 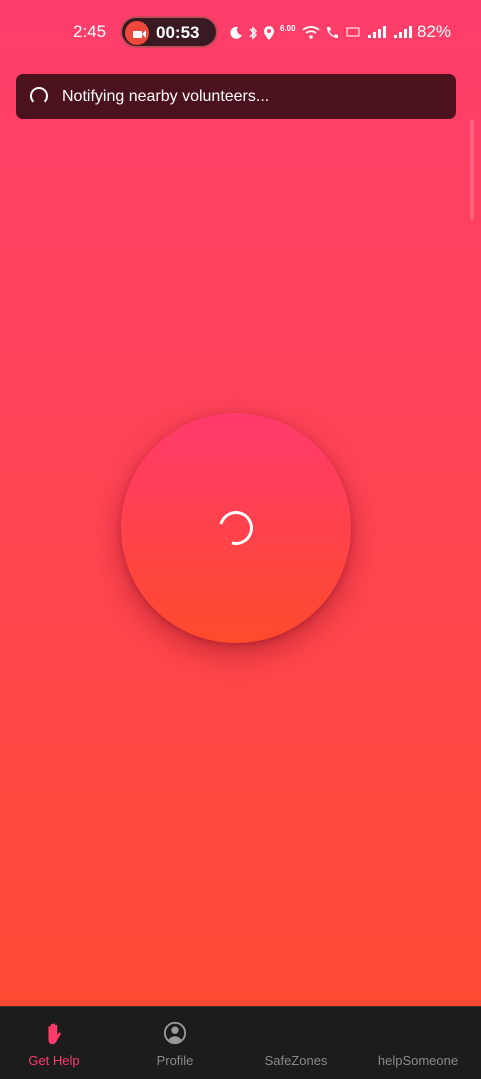 What do you see at coordinates (178, 32) in the screenshot?
I see `recording-timer: 00:53` at bounding box center [178, 32].